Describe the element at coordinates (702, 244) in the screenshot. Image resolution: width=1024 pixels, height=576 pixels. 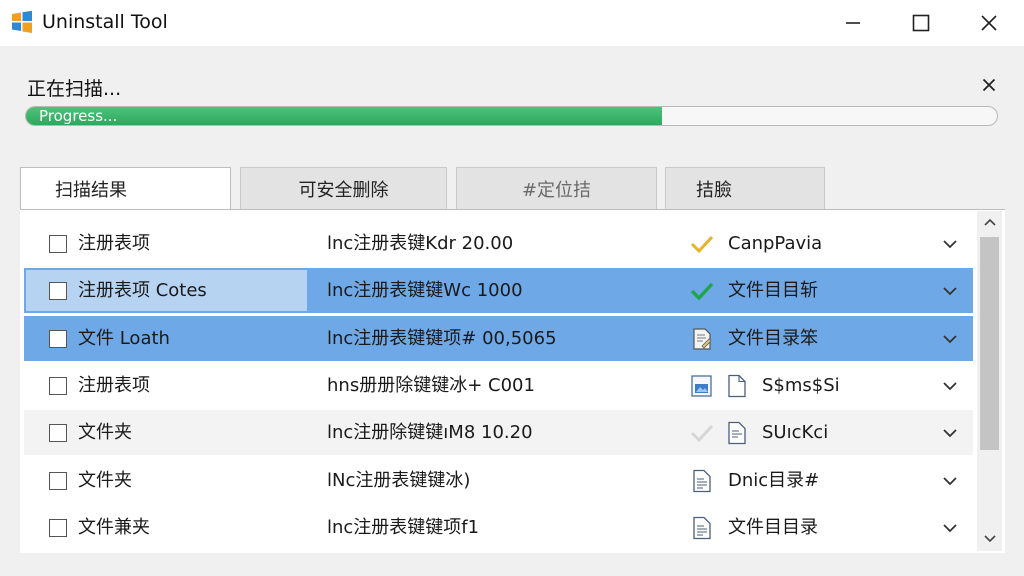
I see `checkmark-yellow-icon` at that location.